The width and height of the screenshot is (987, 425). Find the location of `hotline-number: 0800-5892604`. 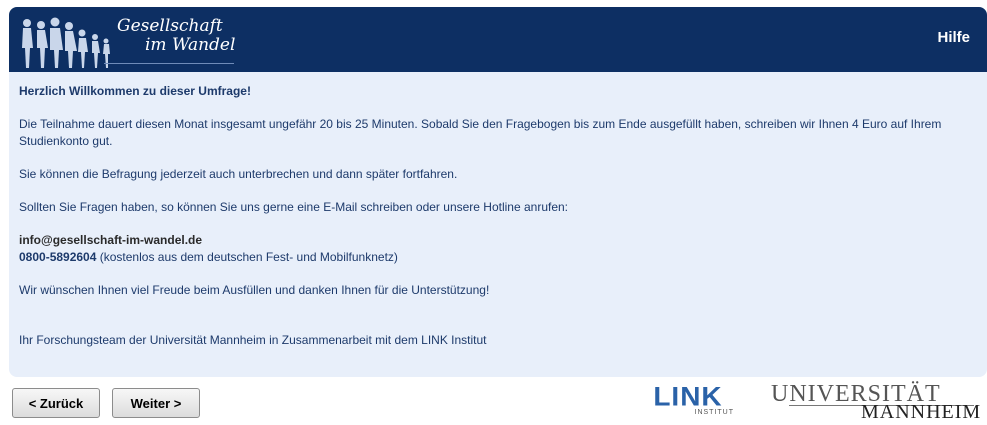

hotline-number: 0800-5892604 is located at coordinates (58, 257).